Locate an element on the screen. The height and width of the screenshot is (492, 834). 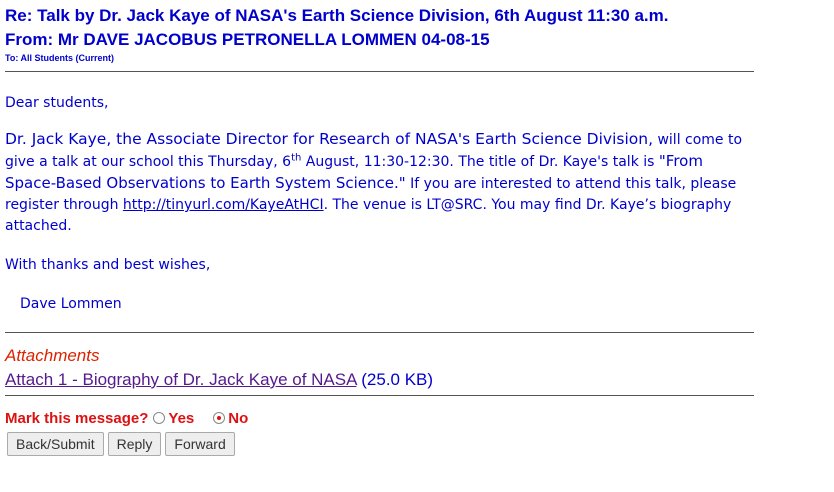
mark-no-label: No is located at coordinates (238, 418).